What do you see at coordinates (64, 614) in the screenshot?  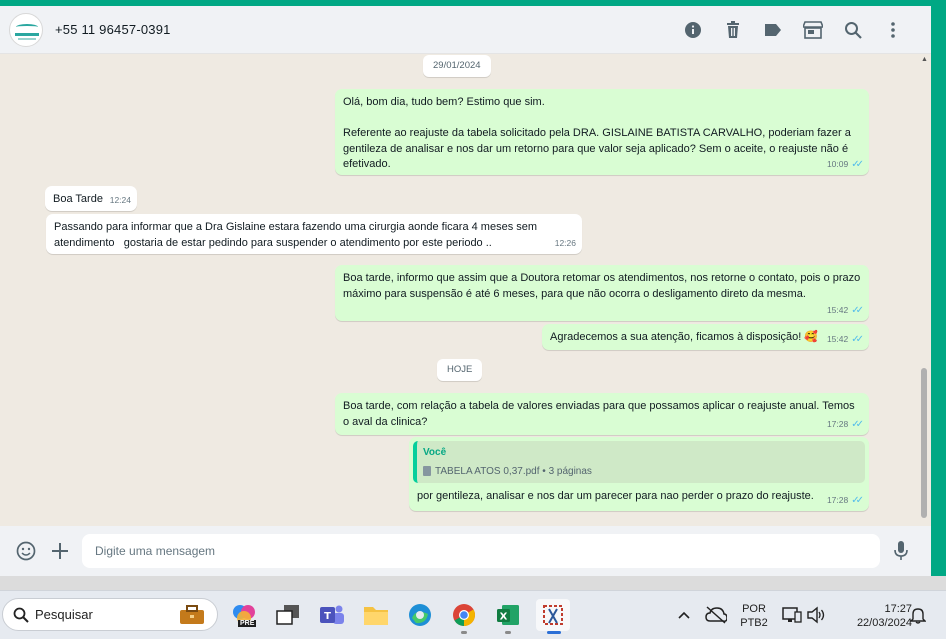 I see `taskbar-search-label: Pesquisar` at bounding box center [64, 614].